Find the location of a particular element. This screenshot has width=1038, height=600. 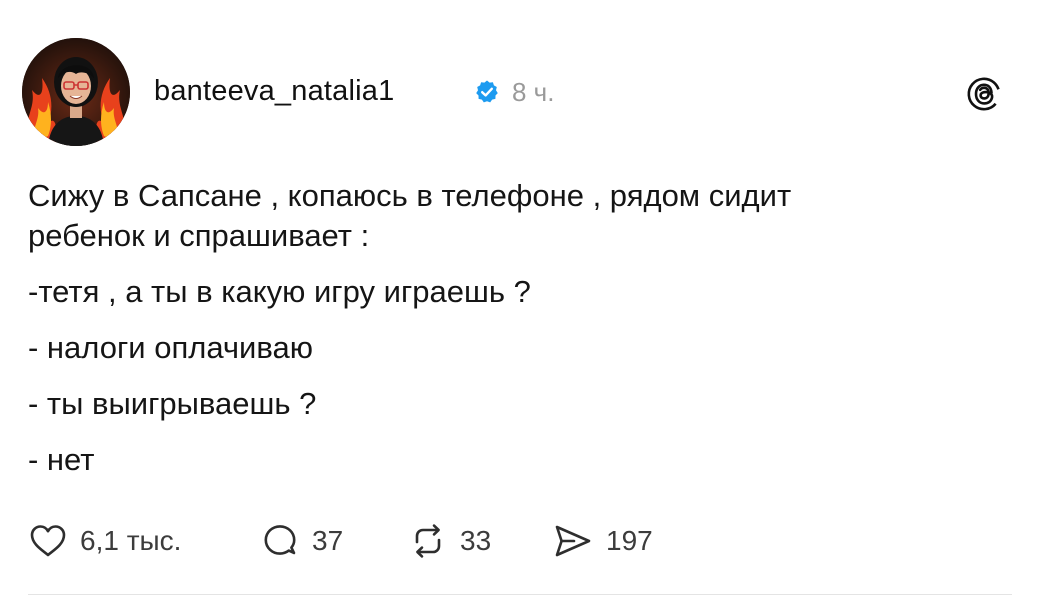

post-text-line: ребенок и спрашивает : is located at coordinates (199, 235).